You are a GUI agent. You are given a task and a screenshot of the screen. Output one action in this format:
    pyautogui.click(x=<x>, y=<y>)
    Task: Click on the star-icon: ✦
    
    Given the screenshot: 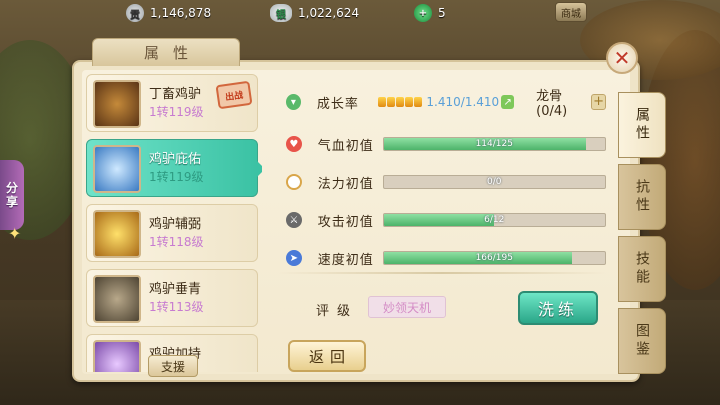 What is the action you would take?
    pyautogui.click(x=15, y=233)
    